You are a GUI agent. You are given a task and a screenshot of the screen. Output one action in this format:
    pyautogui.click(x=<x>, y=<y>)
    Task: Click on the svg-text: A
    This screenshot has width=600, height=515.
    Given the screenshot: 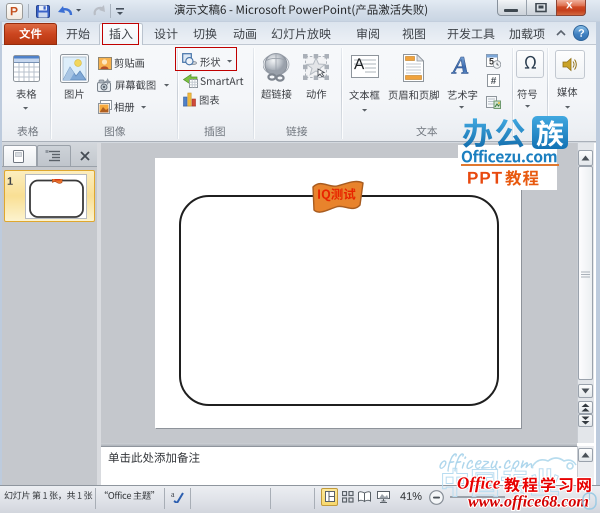 What is the action you would take?
    pyautogui.click(x=460, y=66)
    